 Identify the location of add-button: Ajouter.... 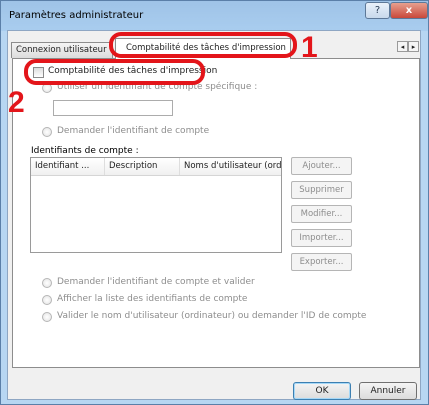
(321, 166).